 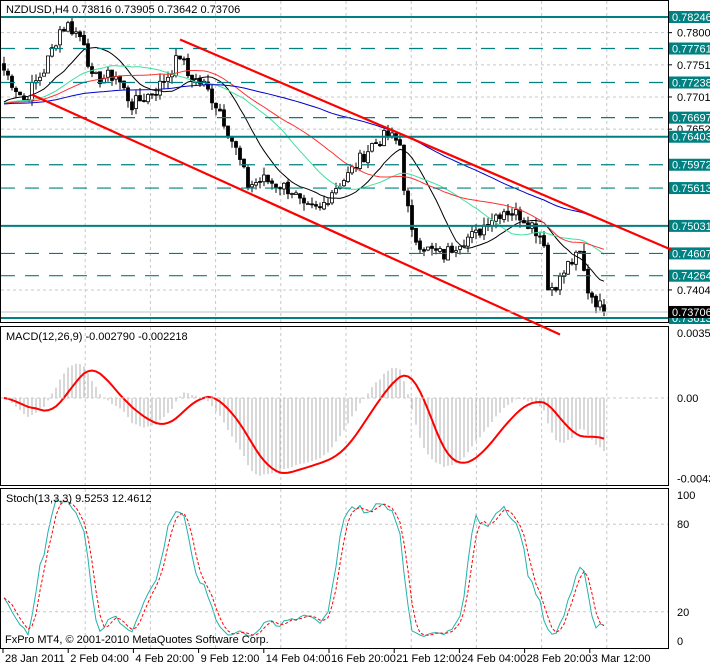 What do you see at coordinates (693, 291) in the screenshot?
I see `price-tick-label: 0.74045` at bounding box center [693, 291].